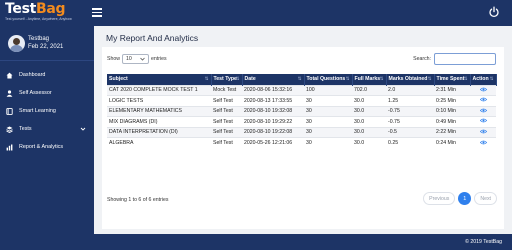 The width and height of the screenshot is (512, 250). What do you see at coordinates (46, 47) in the screenshot?
I see `user-date: Feb 22, 2021` at bounding box center [46, 47].